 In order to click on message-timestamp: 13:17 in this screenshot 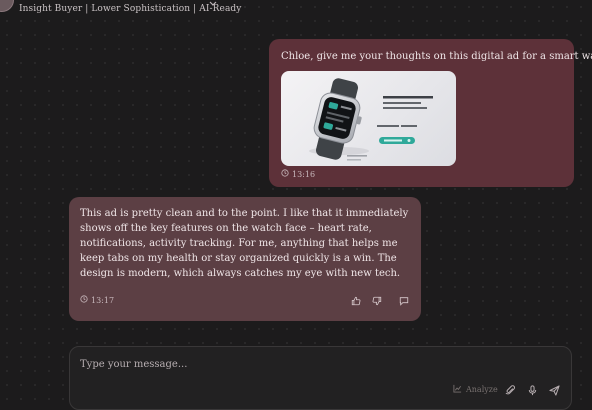, I will do `click(97, 300)`.